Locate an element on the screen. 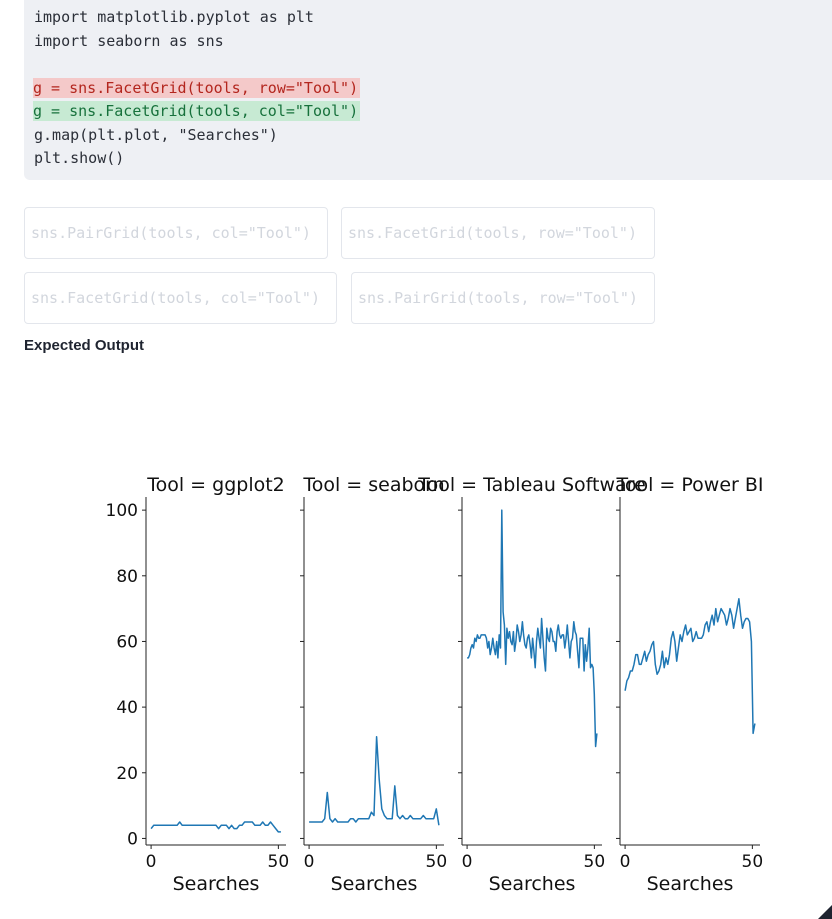  y-tick-label: 100 is located at coordinates (122, 511).